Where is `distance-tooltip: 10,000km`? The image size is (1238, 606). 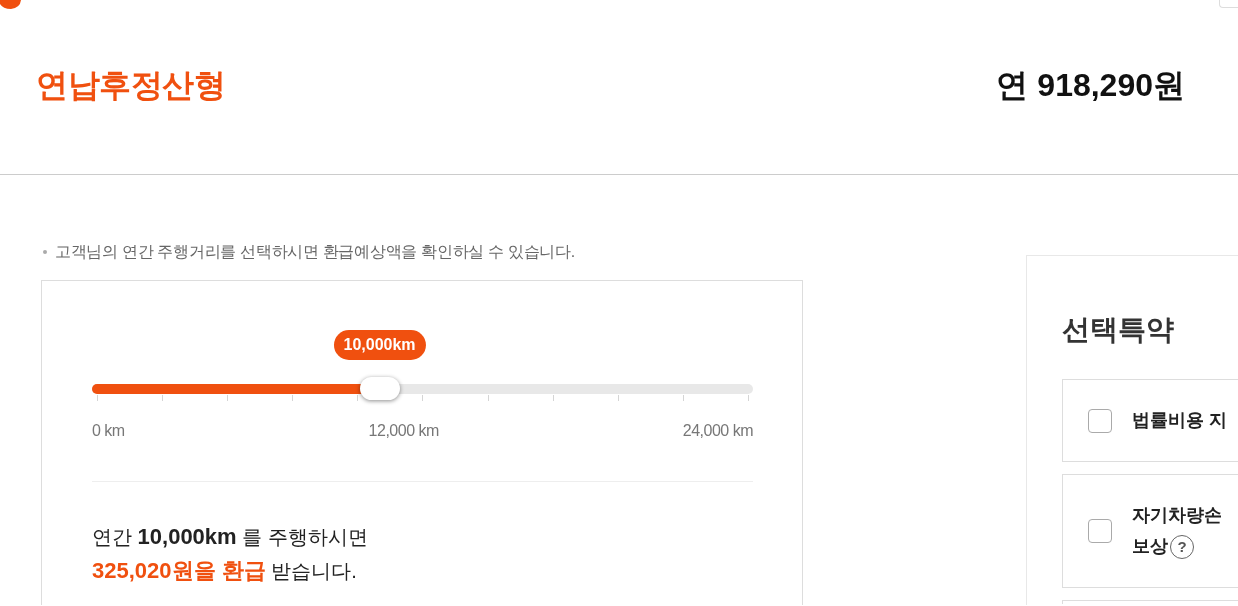 distance-tooltip: 10,000km is located at coordinates (379, 345).